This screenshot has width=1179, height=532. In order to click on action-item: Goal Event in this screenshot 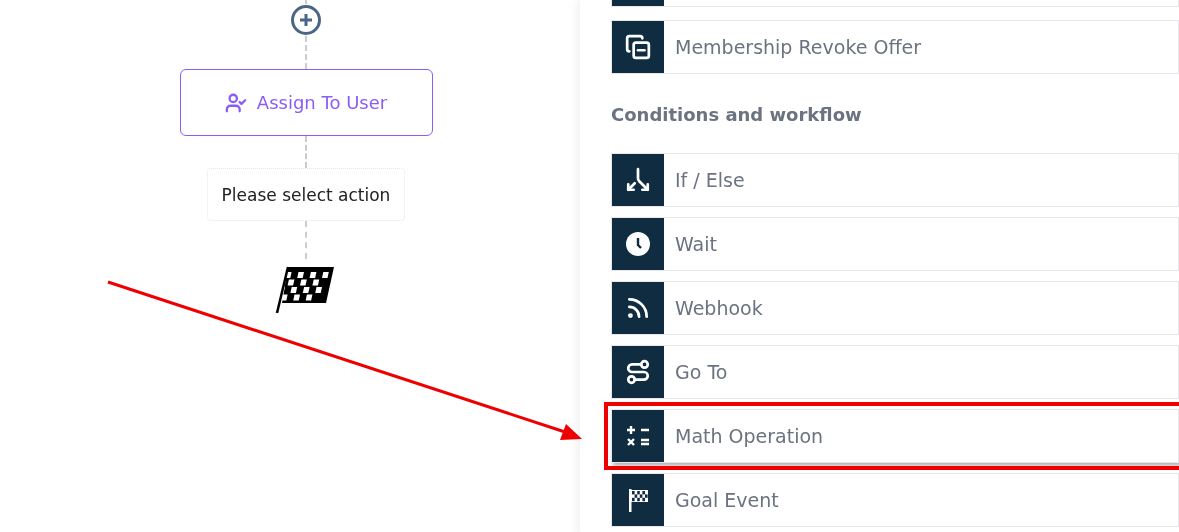, I will do `click(895, 500)`.